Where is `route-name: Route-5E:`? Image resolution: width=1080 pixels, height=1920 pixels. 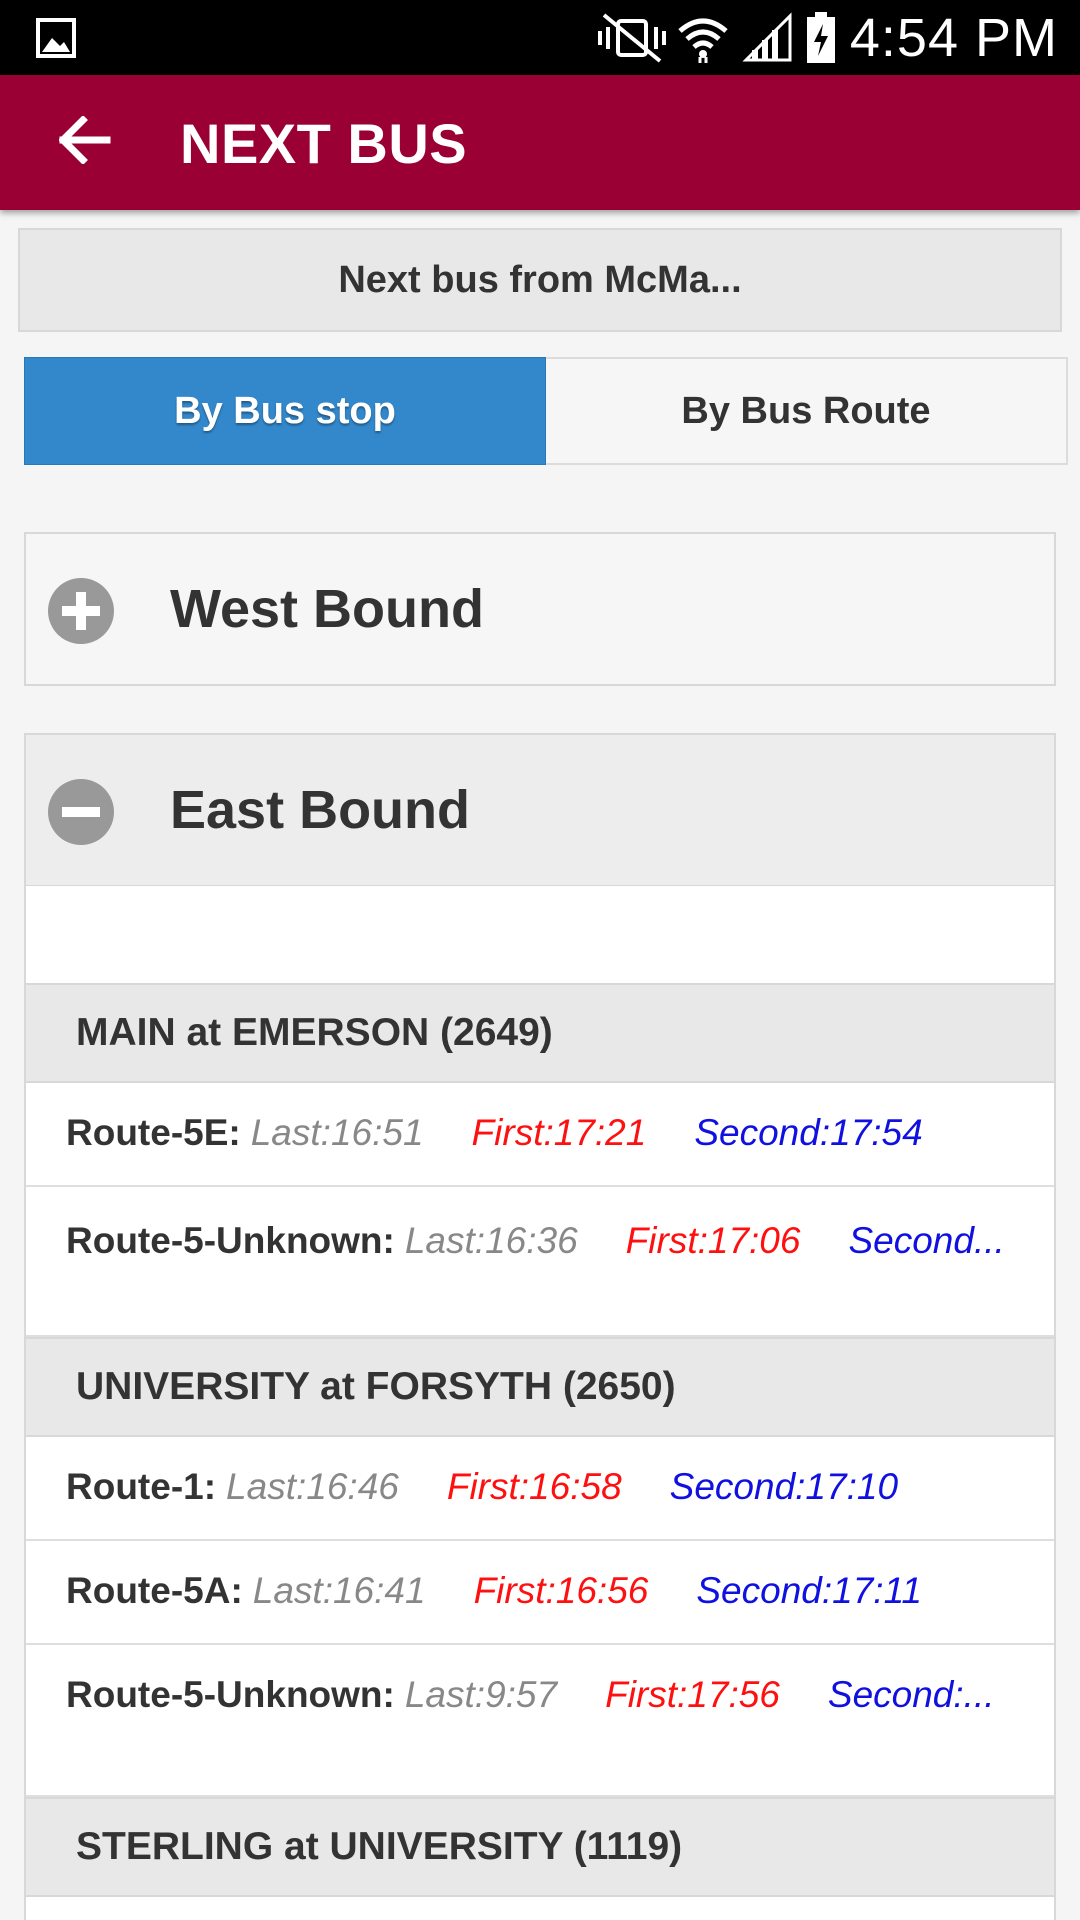 route-name: Route-5E: is located at coordinates (153, 1132).